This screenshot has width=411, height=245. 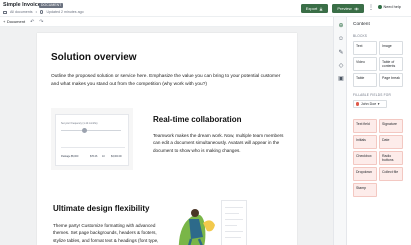 What do you see at coordinates (93, 147) in the screenshot?
I see `mock-divider` at bounding box center [93, 147].